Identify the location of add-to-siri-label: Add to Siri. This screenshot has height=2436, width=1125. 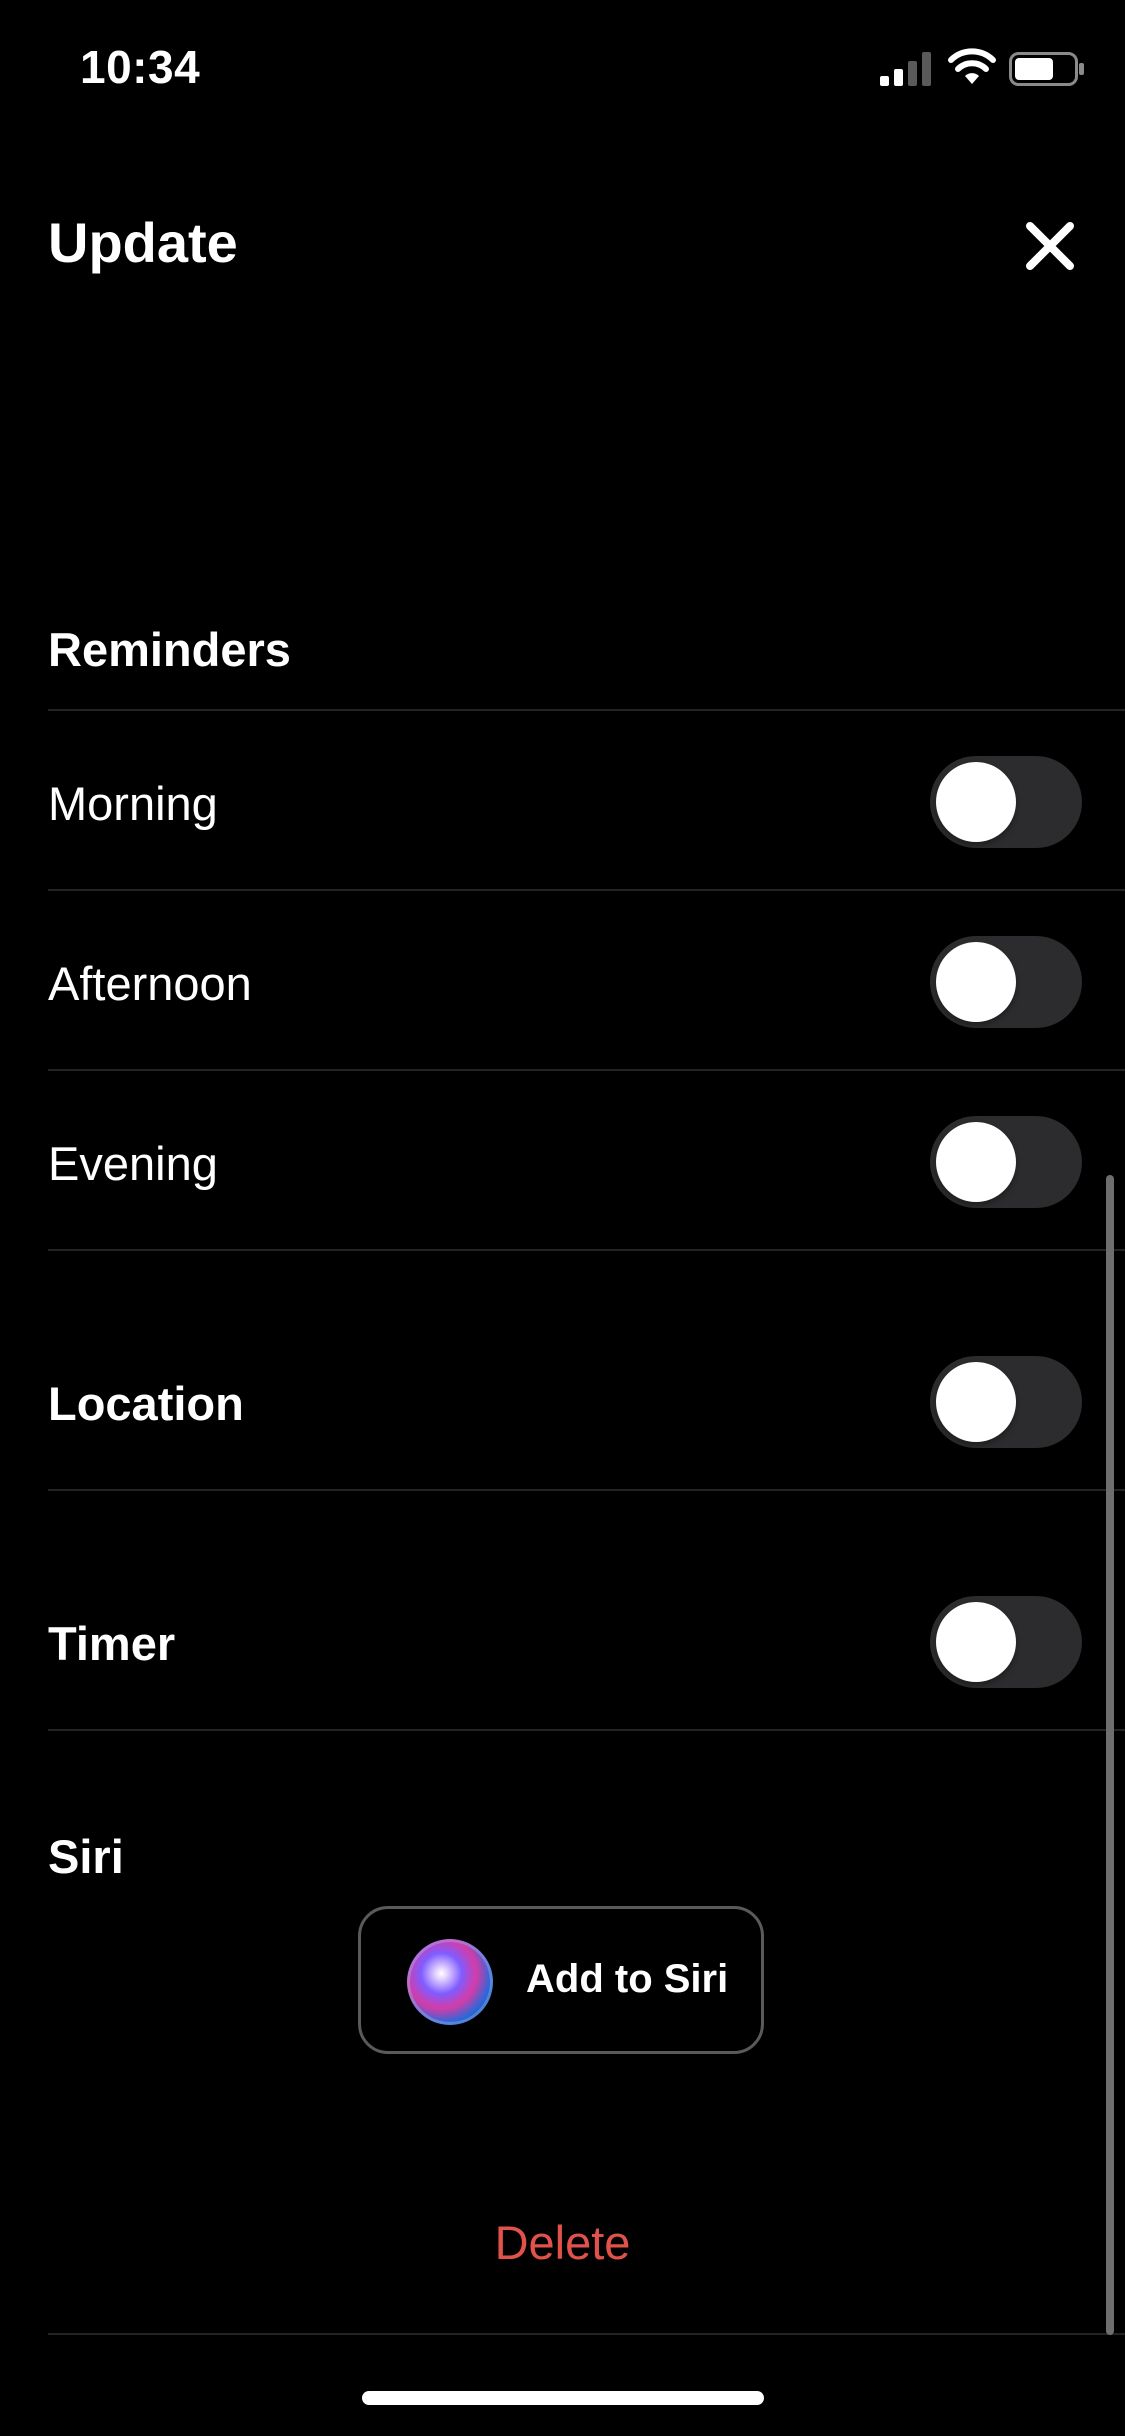
(627, 1979).